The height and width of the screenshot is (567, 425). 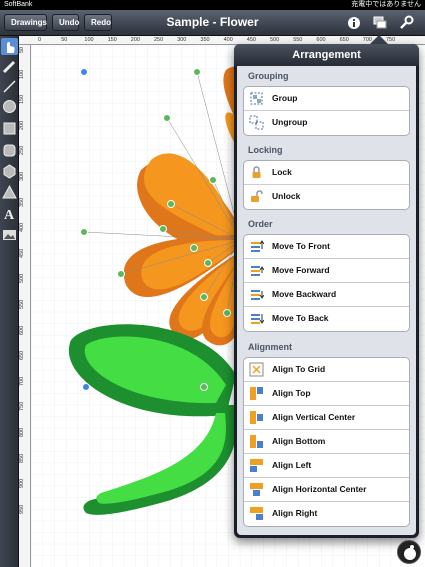 I want to click on ruler-left-label: 850, so click(x=22, y=458).